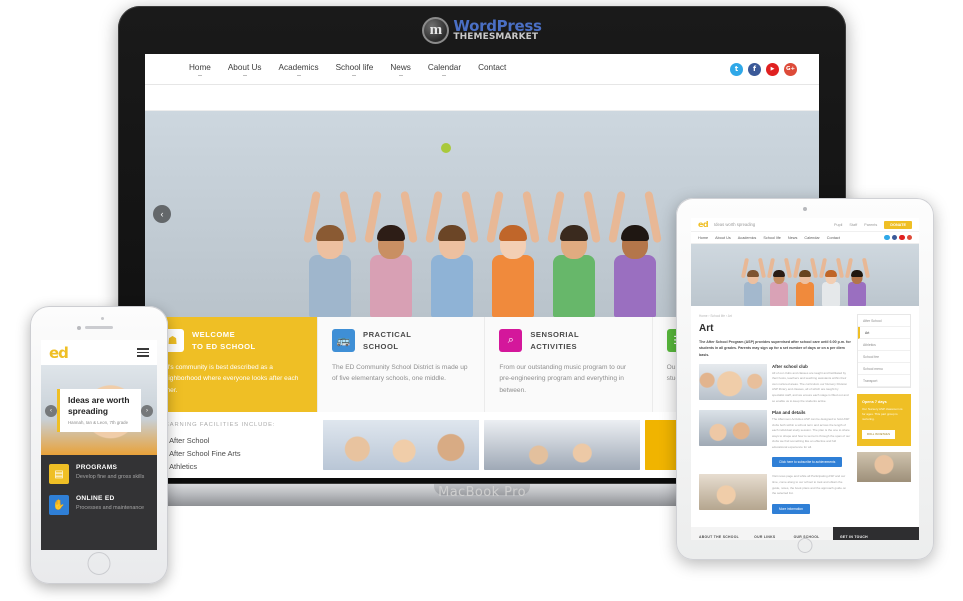  I want to click on subscribe-button: Click here to subscribe to achievements, so click(807, 462).